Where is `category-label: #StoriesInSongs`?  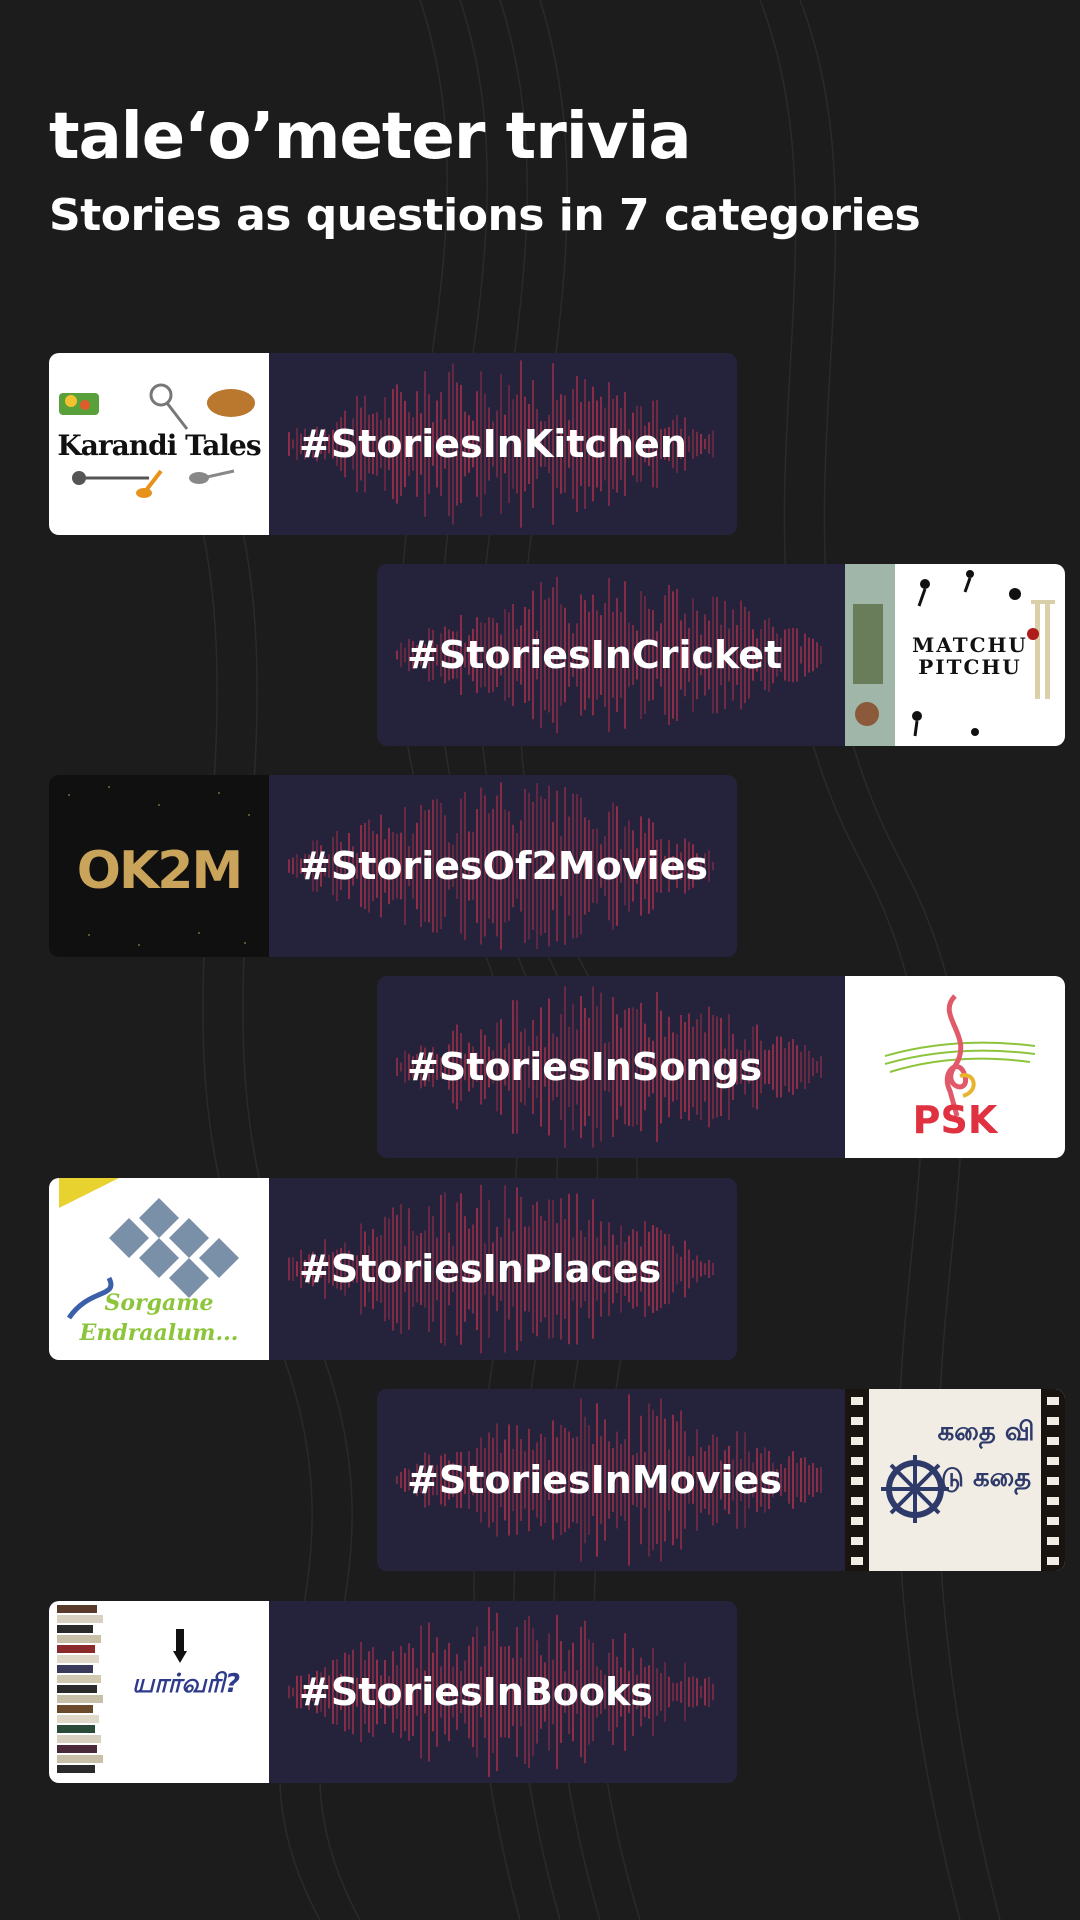 category-label: #StoriesInSongs is located at coordinates (585, 1067).